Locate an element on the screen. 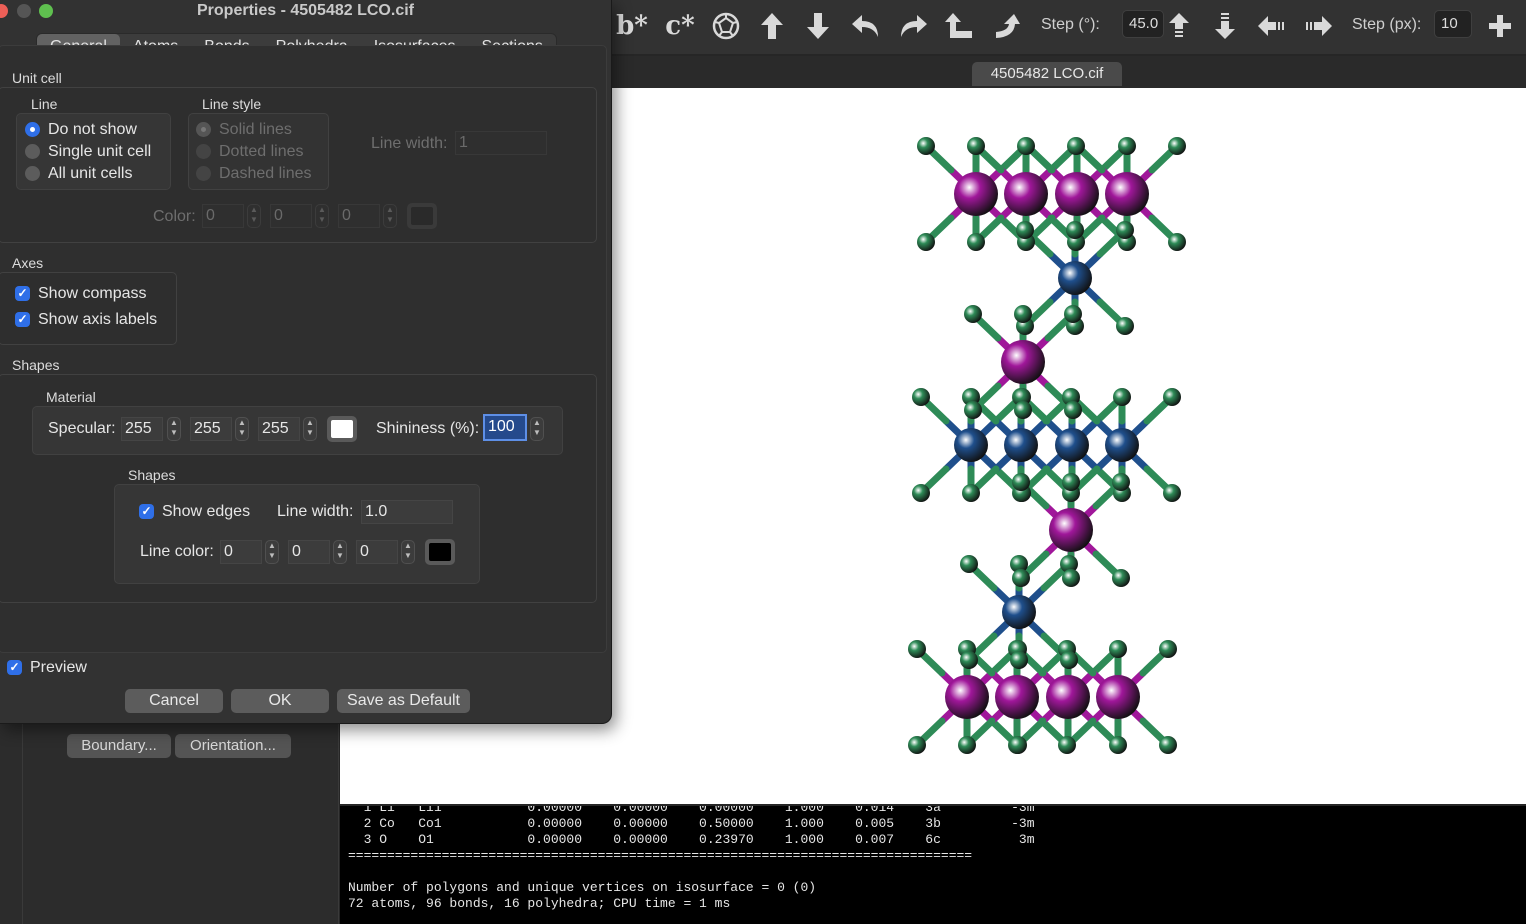 The width and height of the screenshot is (1526, 924). ok-button: OK is located at coordinates (280, 701).